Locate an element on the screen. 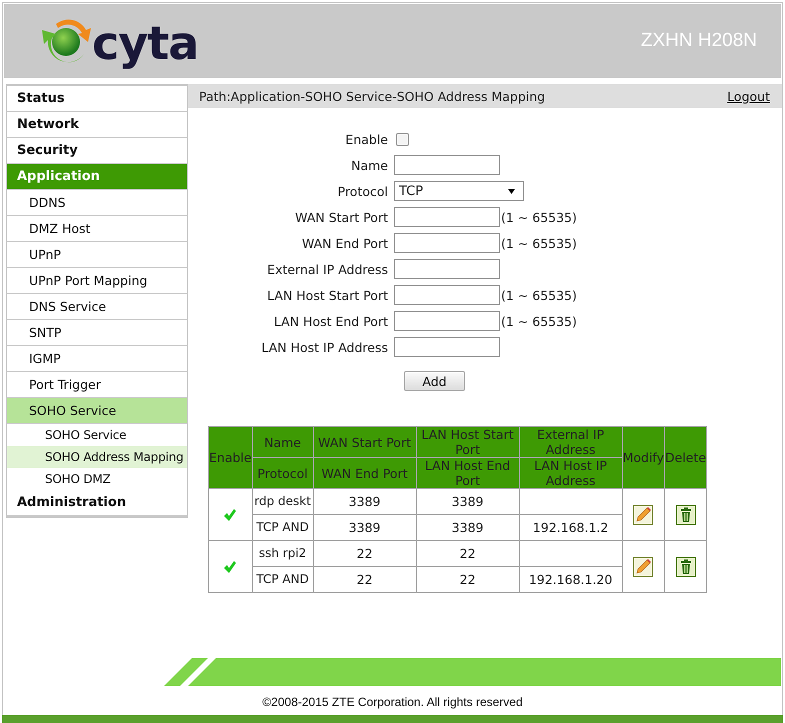 The width and height of the screenshot is (785, 723). field-label: Name is located at coordinates (369, 165).